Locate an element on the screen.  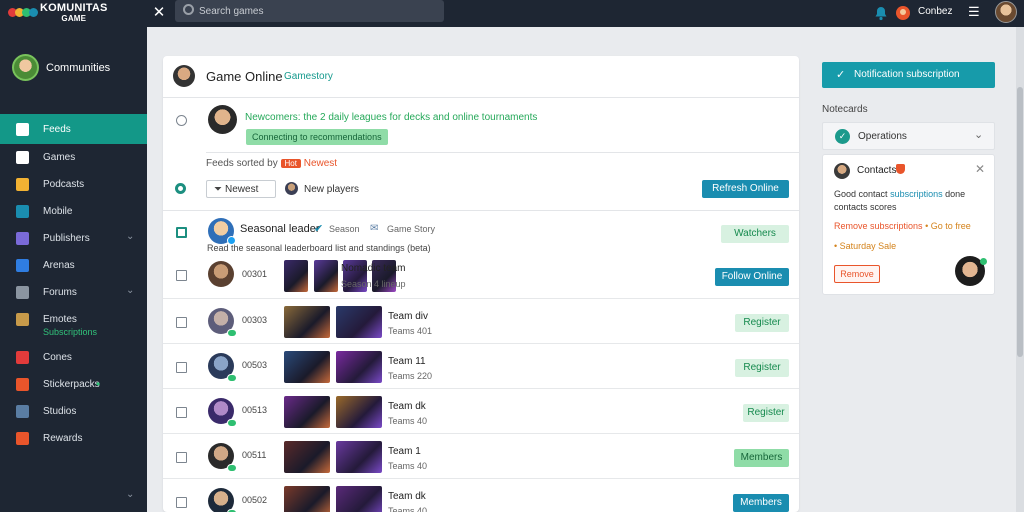
sidebar-item-label: Studios is located at coordinates (60, 411).